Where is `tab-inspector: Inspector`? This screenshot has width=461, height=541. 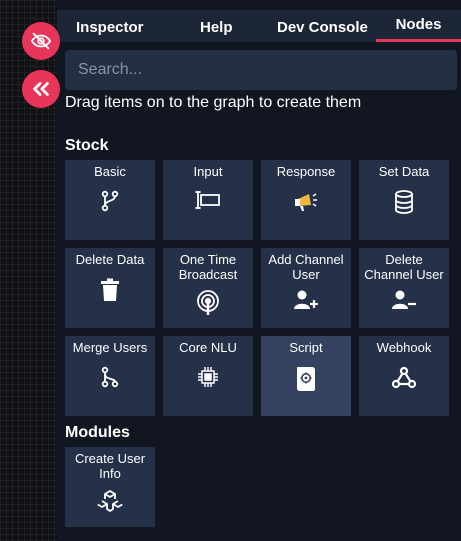
tab-inspector: Inspector is located at coordinates (110, 26).